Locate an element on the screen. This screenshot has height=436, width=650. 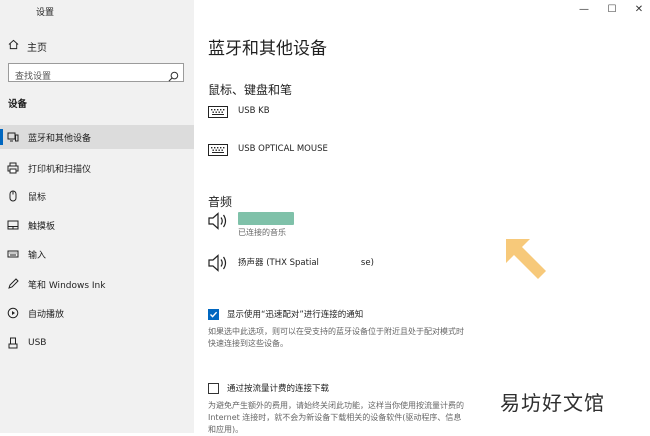
sidebar-item-usb: USB is located at coordinates (97, 343).